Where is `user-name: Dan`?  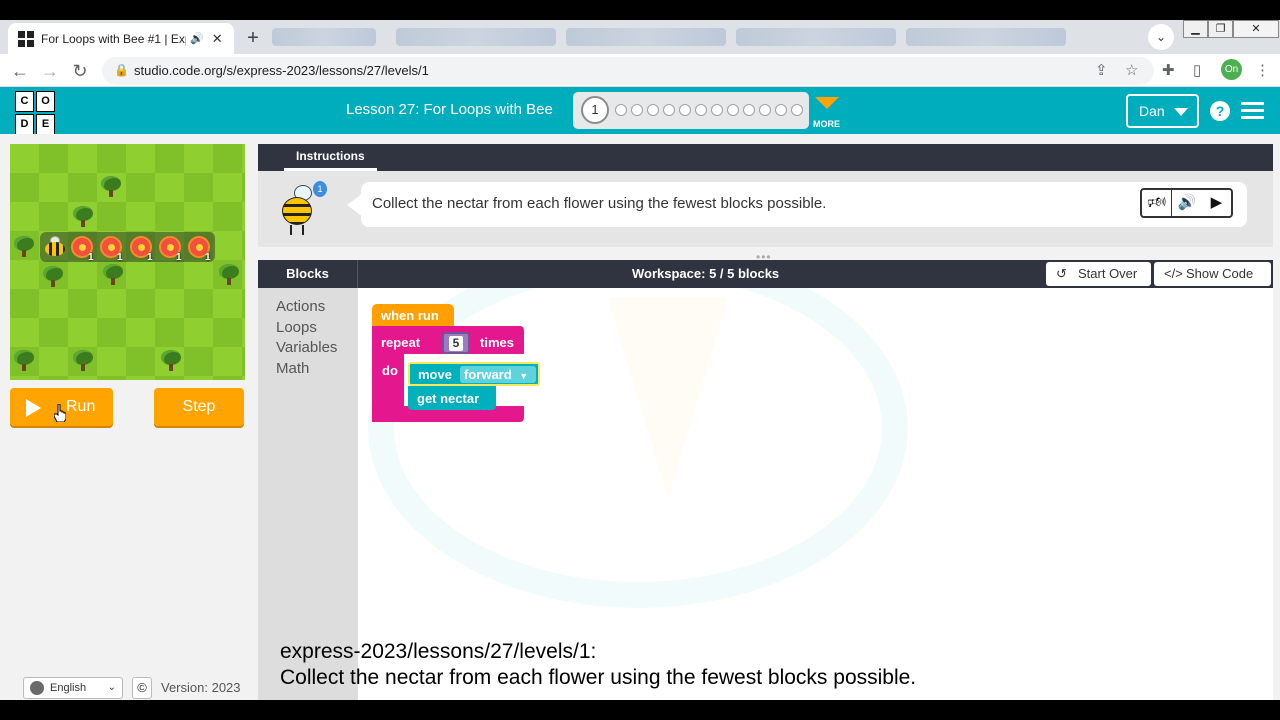
user-name: Dan is located at coordinates (1152, 111).